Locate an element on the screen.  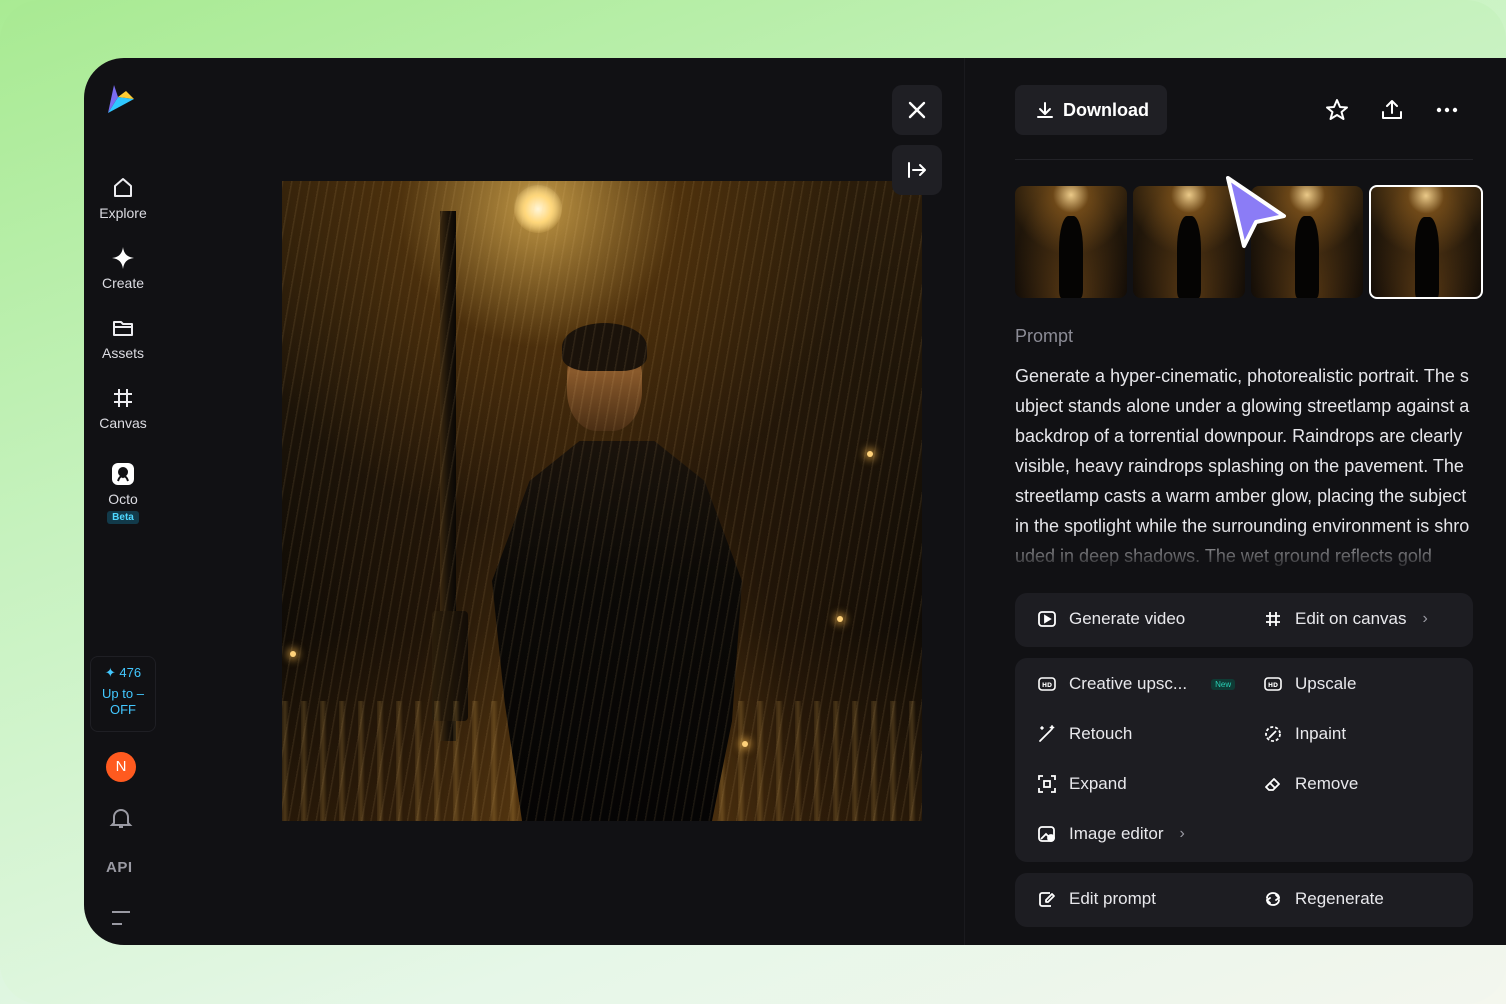
edit-prompt-button: Edit prompt is located at coordinates (1096, 899).